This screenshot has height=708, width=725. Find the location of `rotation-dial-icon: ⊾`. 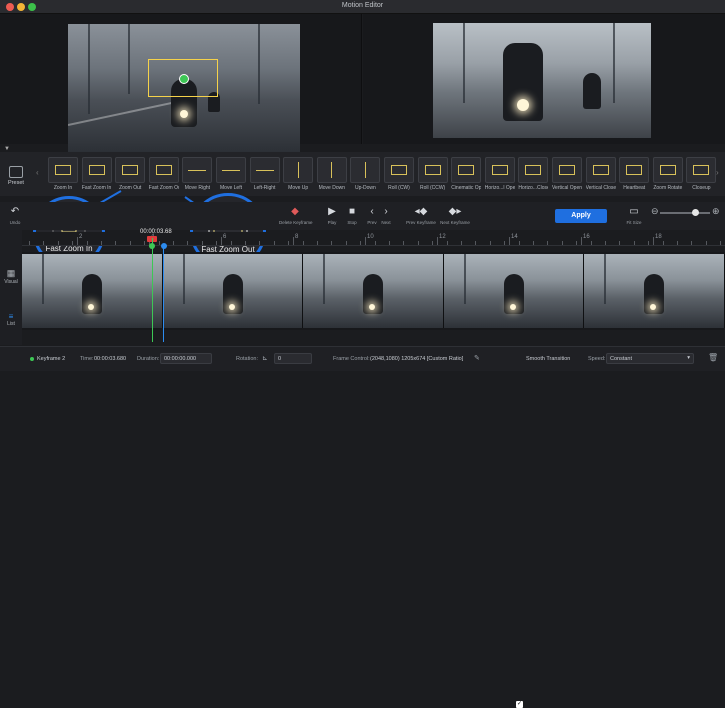

rotation-dial-icon: ⊾ is located at coordinates (265, 358).